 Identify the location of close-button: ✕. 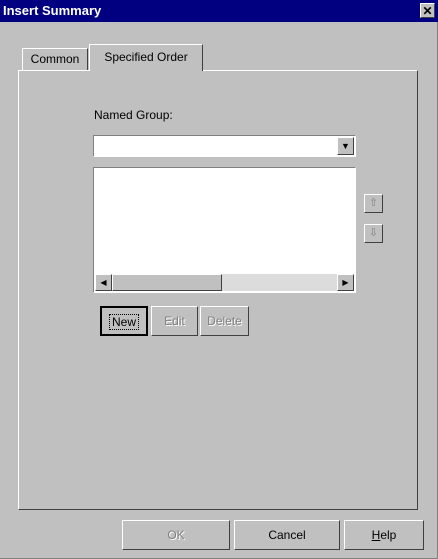
(427, 10).